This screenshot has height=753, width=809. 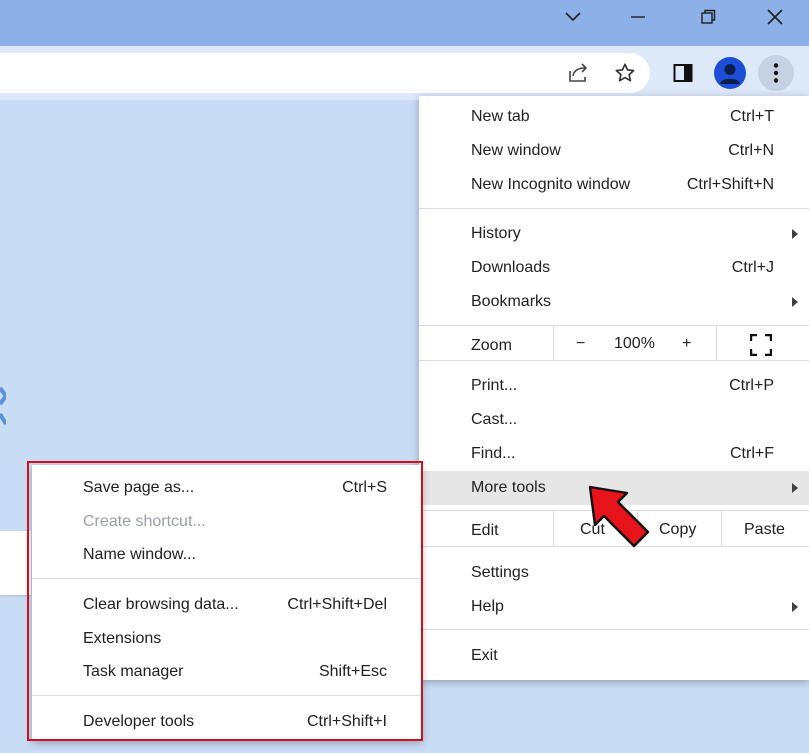 I want to click on zoom-label: Zoom, so click(x=491, y=345).